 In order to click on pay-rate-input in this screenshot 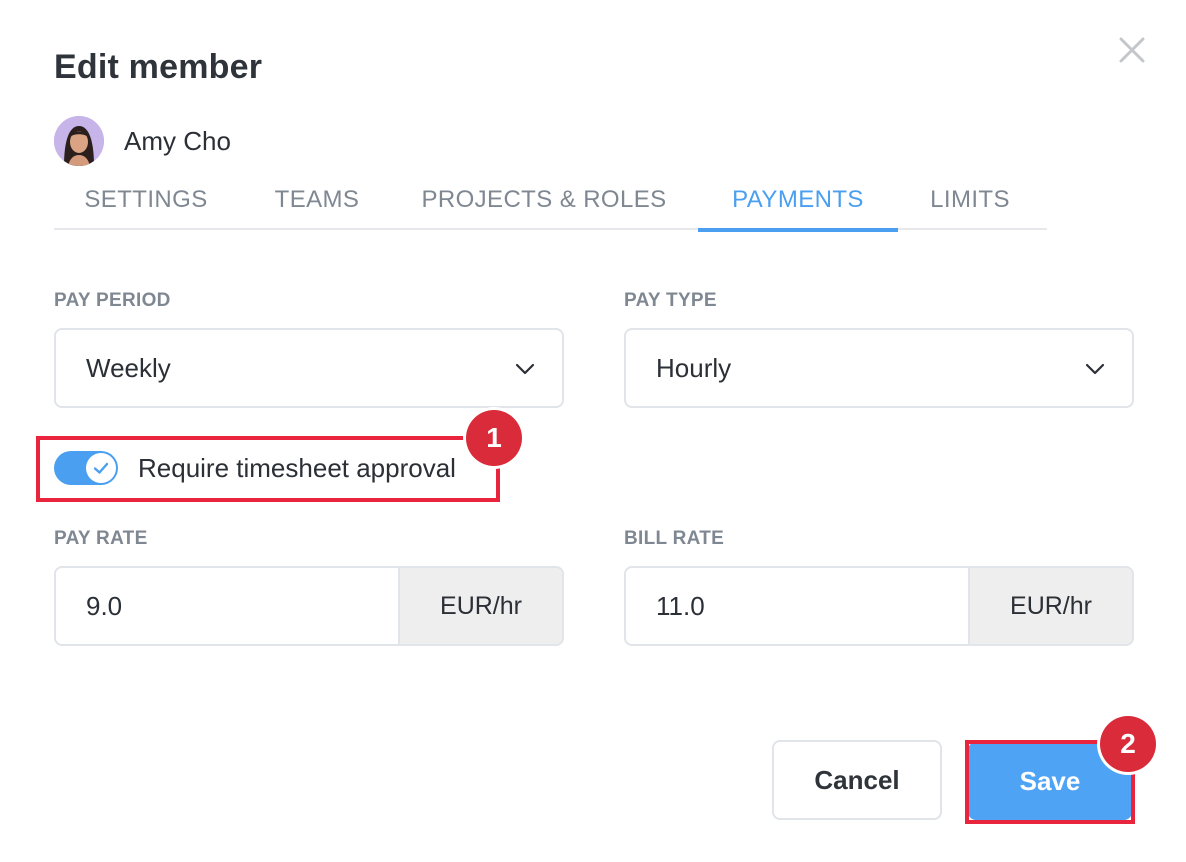, I will do `click(229, 606)`.